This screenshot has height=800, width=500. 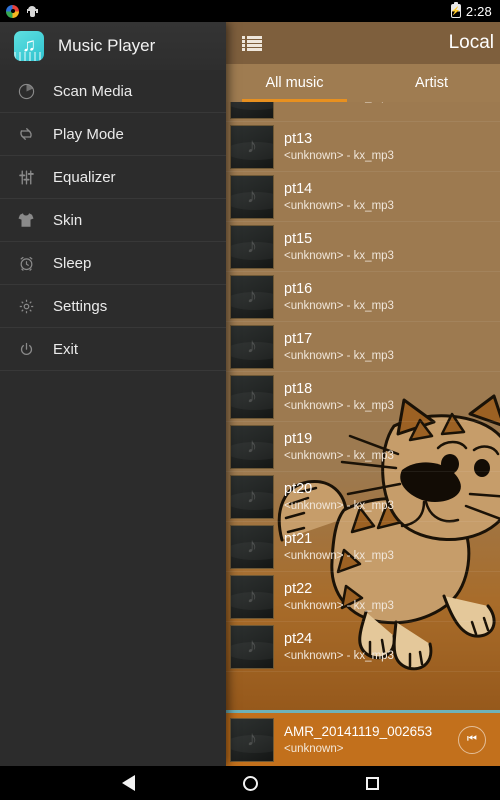 I want to click on tab-bar: All music Artist, so click(x=363, y=83).